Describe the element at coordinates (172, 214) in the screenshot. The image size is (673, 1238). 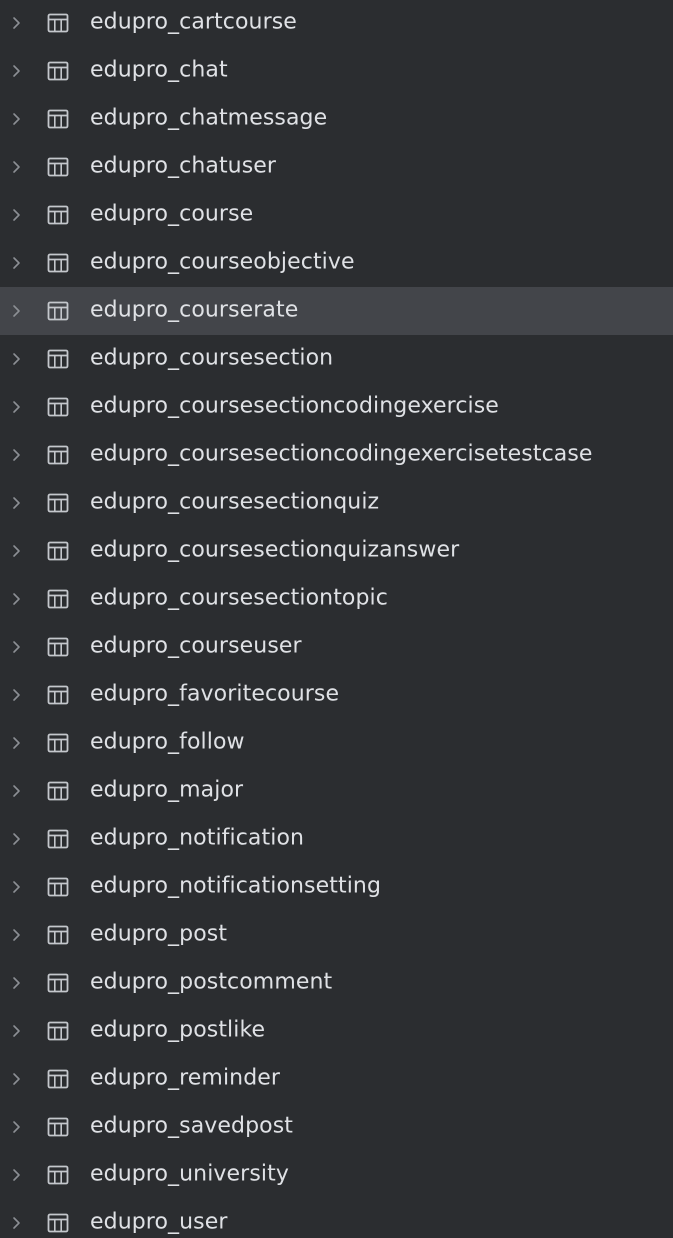
I see `table-name-label: edupro_course` at that location.